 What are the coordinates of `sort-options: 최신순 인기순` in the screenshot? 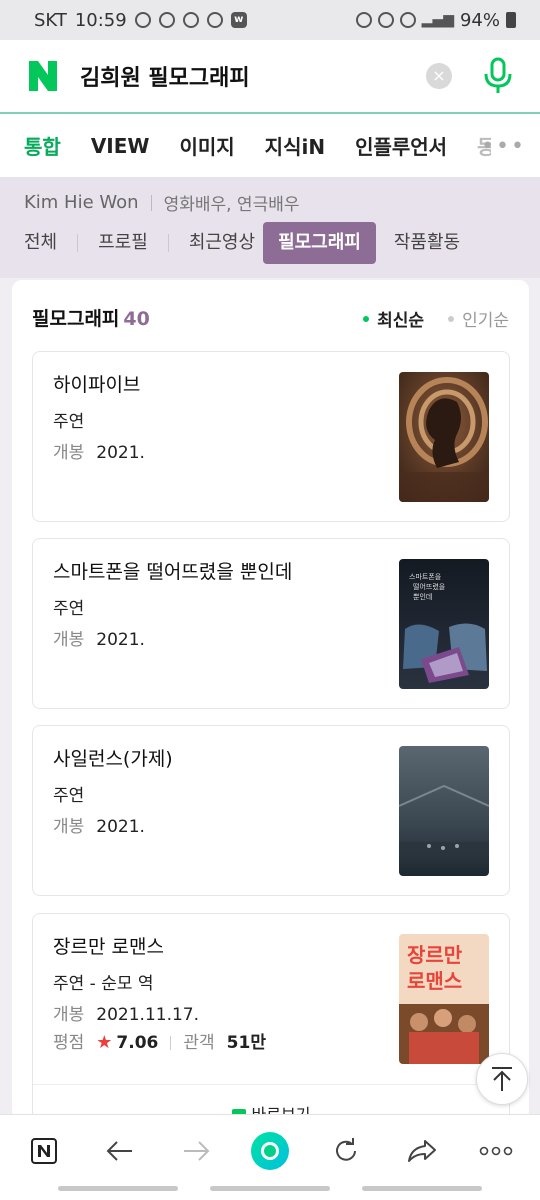 It's located at (436, 318).